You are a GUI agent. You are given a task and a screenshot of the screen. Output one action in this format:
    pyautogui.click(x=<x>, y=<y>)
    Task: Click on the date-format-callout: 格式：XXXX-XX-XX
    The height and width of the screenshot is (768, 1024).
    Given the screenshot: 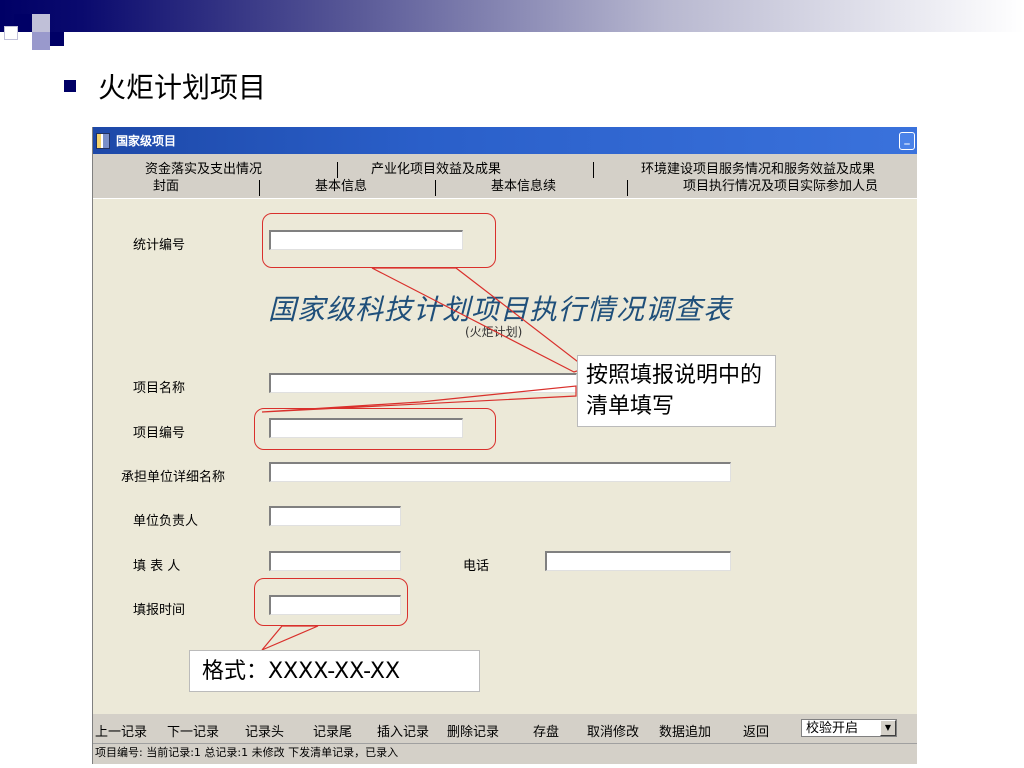 What is the action you would take?
    pyautogui.click(x=334, y=671)
    